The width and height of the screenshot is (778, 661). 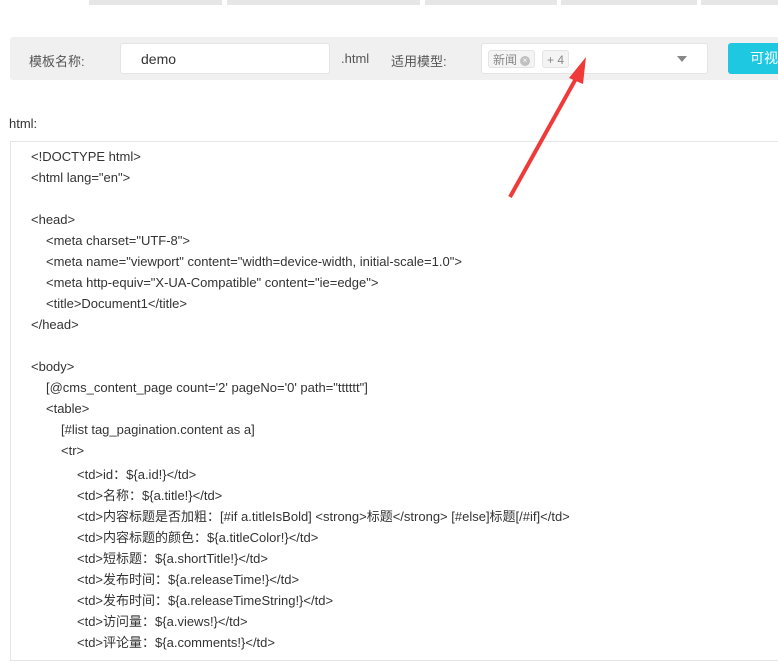 I want to click on red-arrow-annotation, so click(x=547, y=127).